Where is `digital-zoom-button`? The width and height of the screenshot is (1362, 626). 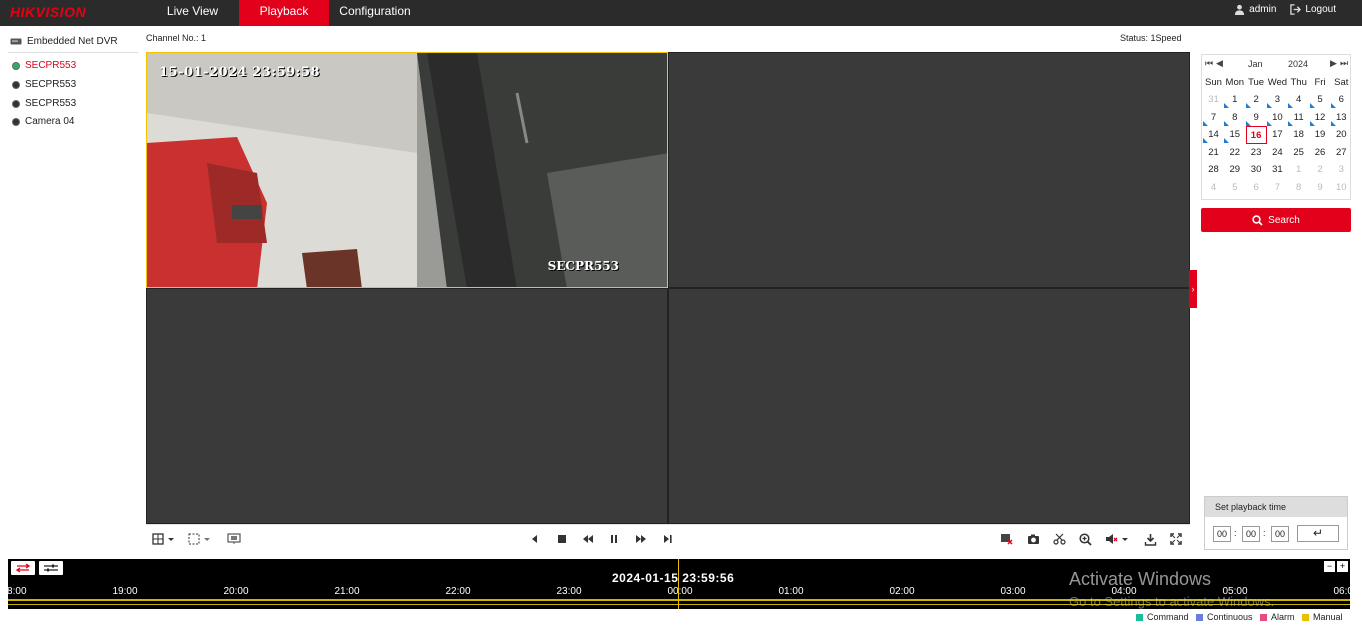 digital-zoom-button is located at coordinates (1085, 539).